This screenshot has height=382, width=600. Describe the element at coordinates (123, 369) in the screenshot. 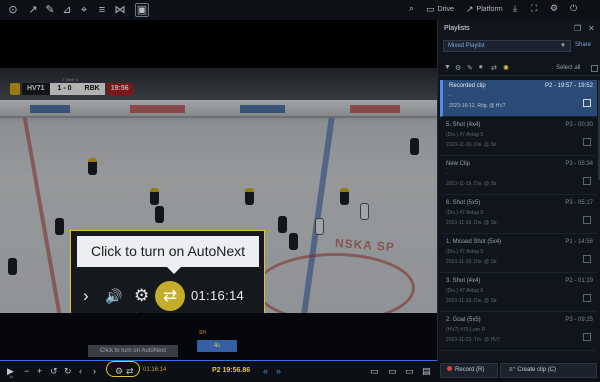

I see `autonext-highlight` at that location.